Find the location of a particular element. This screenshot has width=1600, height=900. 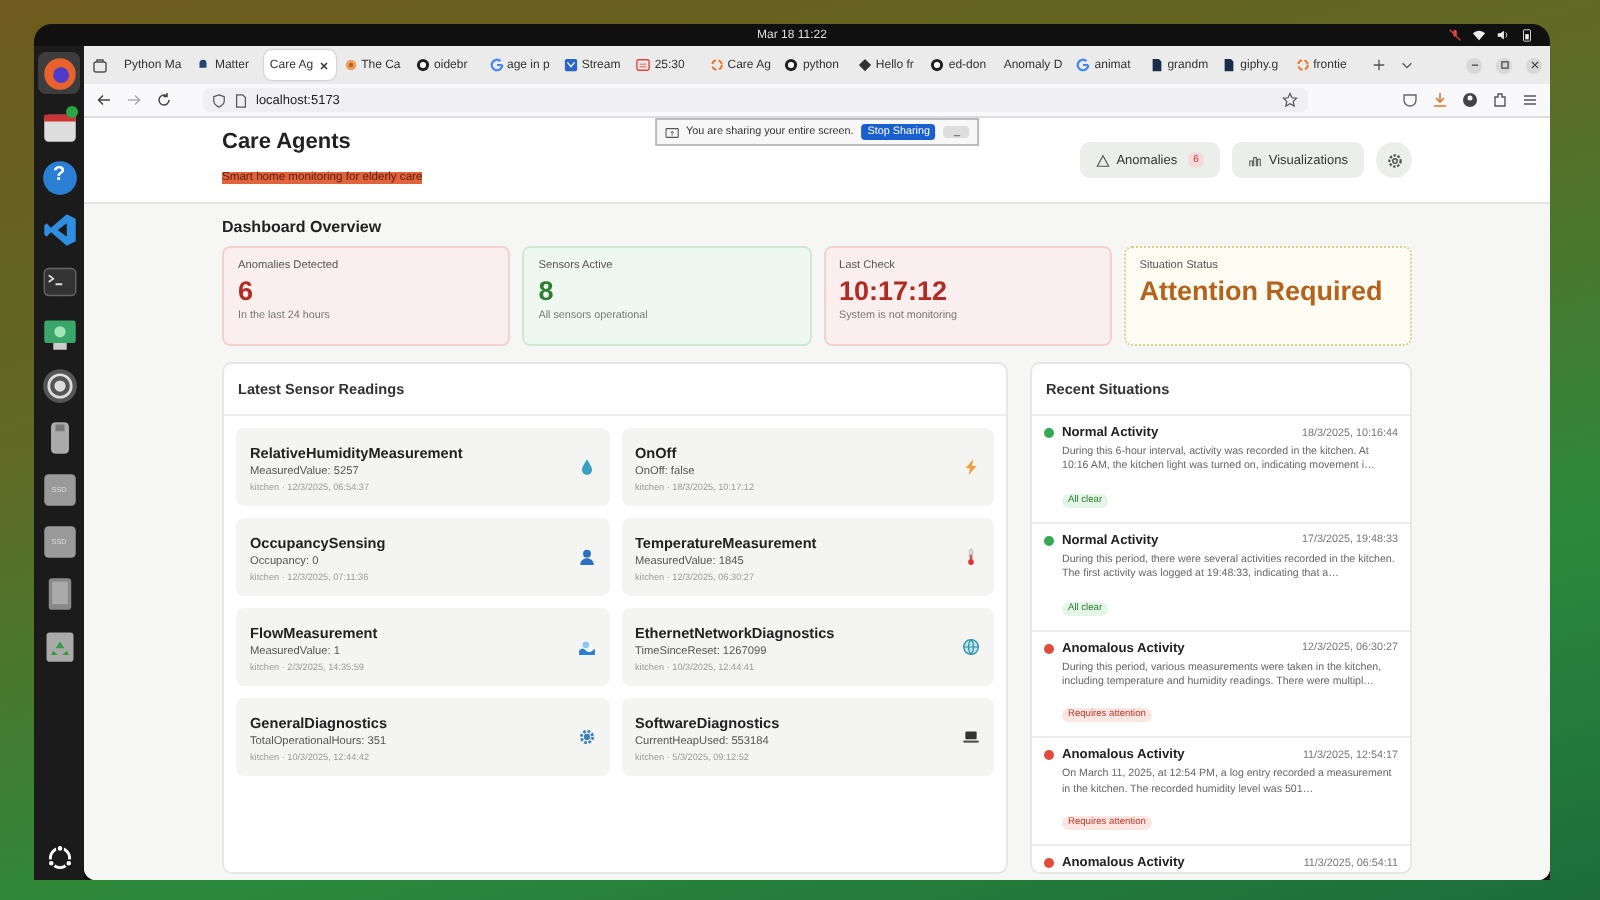

minimize-icon is located at coordinates (1474, 65).